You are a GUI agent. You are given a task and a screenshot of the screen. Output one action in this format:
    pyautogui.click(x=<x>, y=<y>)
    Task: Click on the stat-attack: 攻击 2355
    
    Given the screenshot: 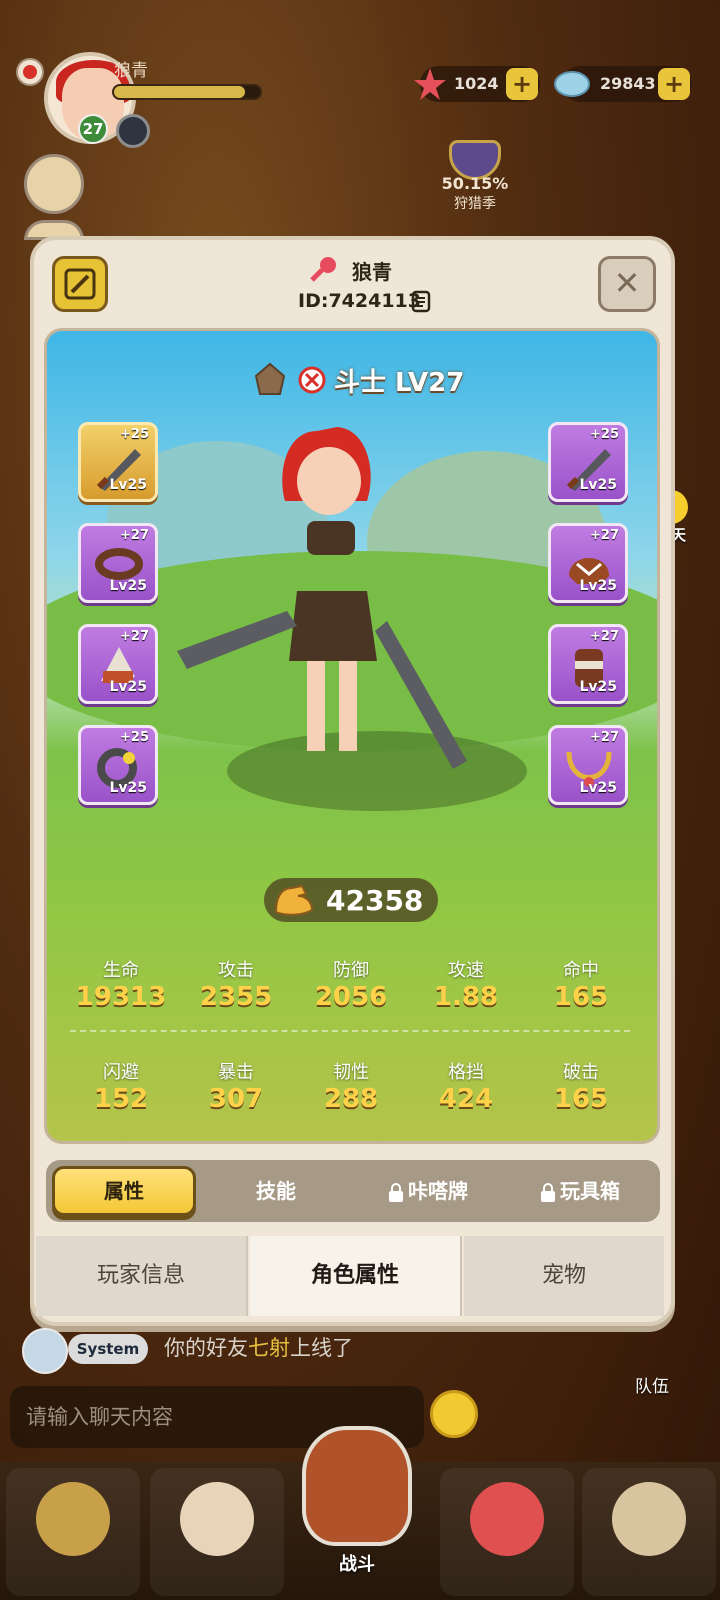 What is the action you would take?
    pyautogui.click(x=236, y=984)
    